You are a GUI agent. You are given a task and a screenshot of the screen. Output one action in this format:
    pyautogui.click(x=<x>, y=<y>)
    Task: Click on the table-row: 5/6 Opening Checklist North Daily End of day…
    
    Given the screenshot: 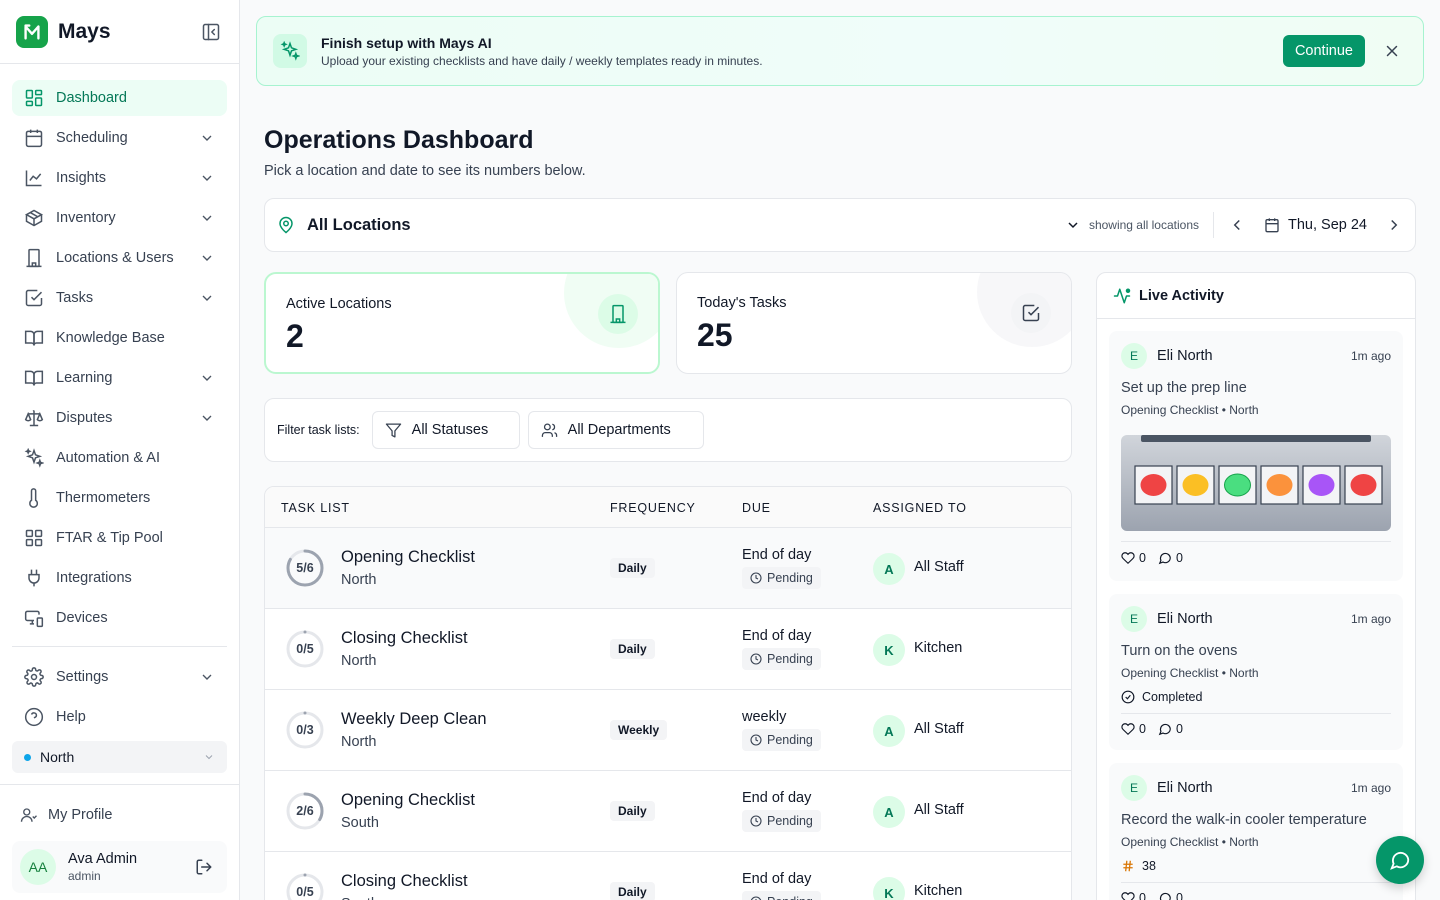 What is the action you would take?
    pyautogui.click(x=668, y=568)
    